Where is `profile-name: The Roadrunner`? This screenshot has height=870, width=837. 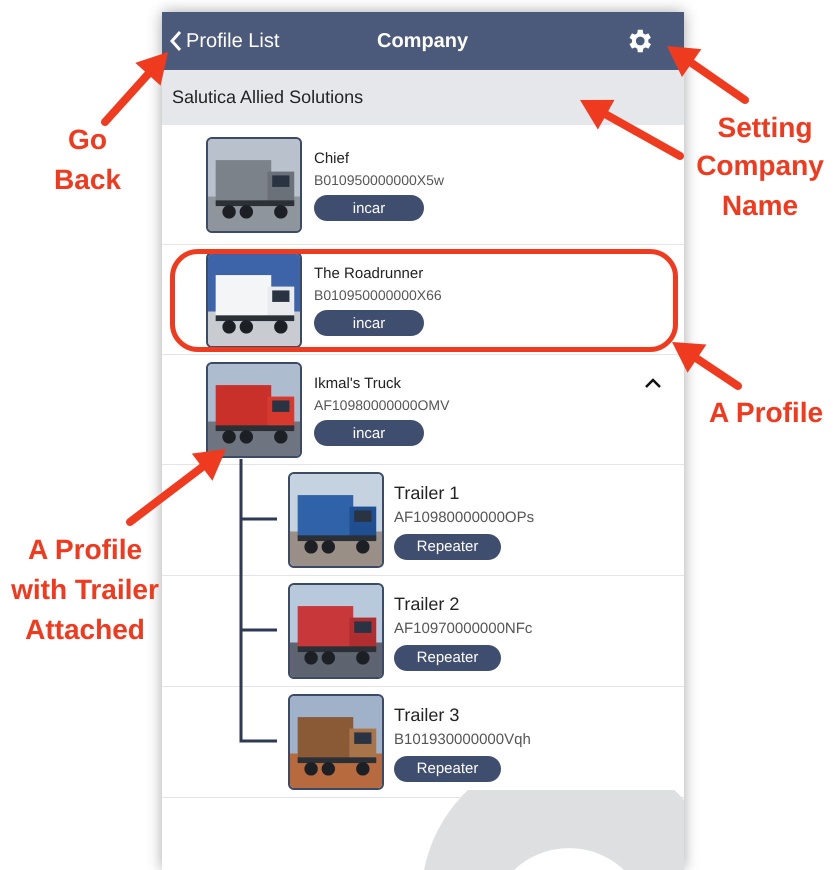 profile-name: The Roadrunner is located at coordinates (369, 274).